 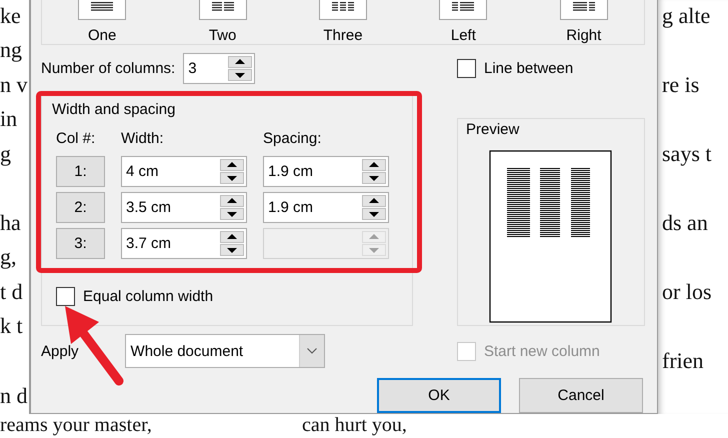 I want to click on dialog-button: OK, so click(x=439, y=395).